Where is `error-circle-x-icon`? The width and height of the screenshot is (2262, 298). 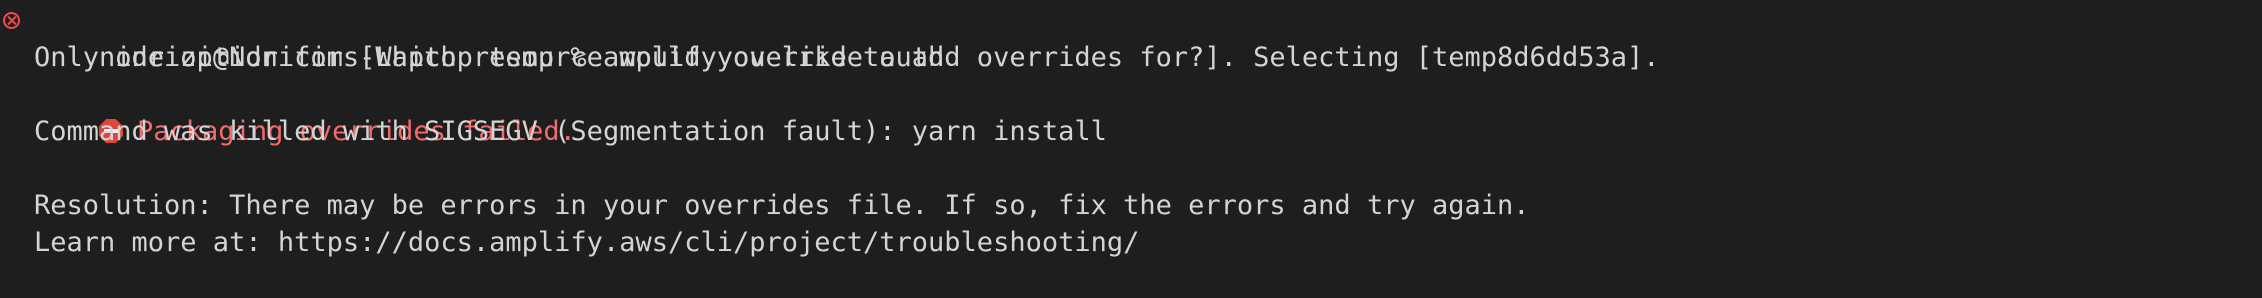
error-circle-x-icon is located at coordinates (11, 20).